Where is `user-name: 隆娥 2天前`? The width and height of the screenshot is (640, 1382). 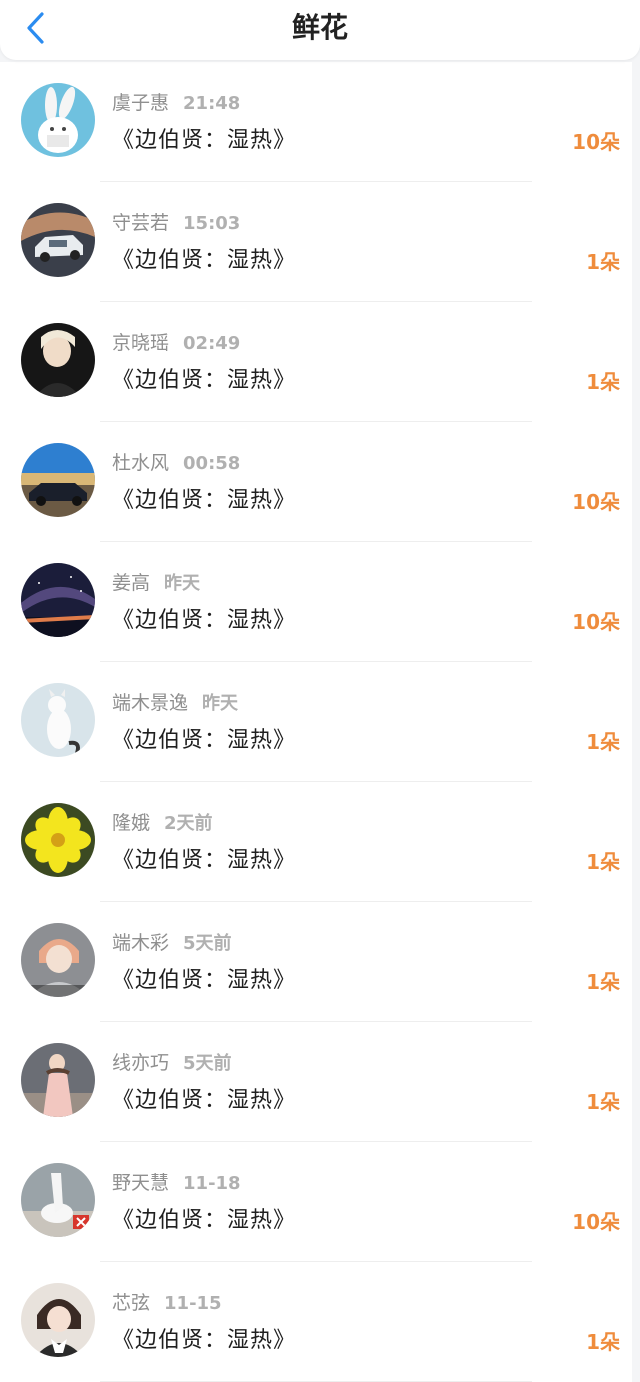
user-name: 隆娥 2天前 is located at coordinates (162, 823).